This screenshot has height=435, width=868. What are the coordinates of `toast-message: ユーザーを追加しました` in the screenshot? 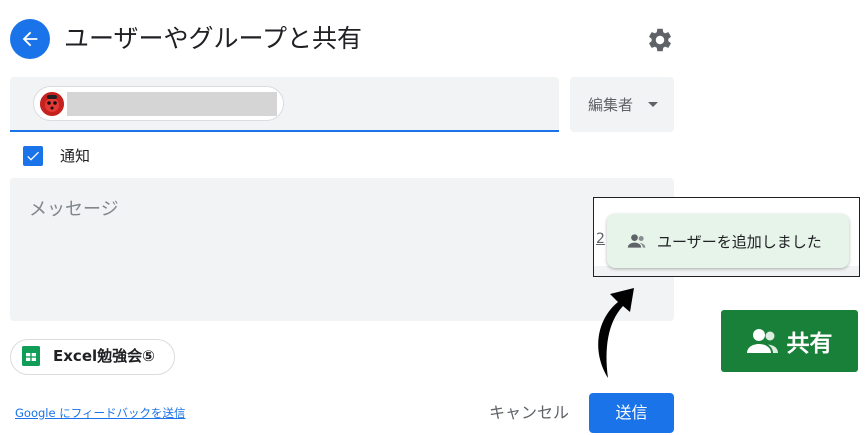 It's located at (739, 241).